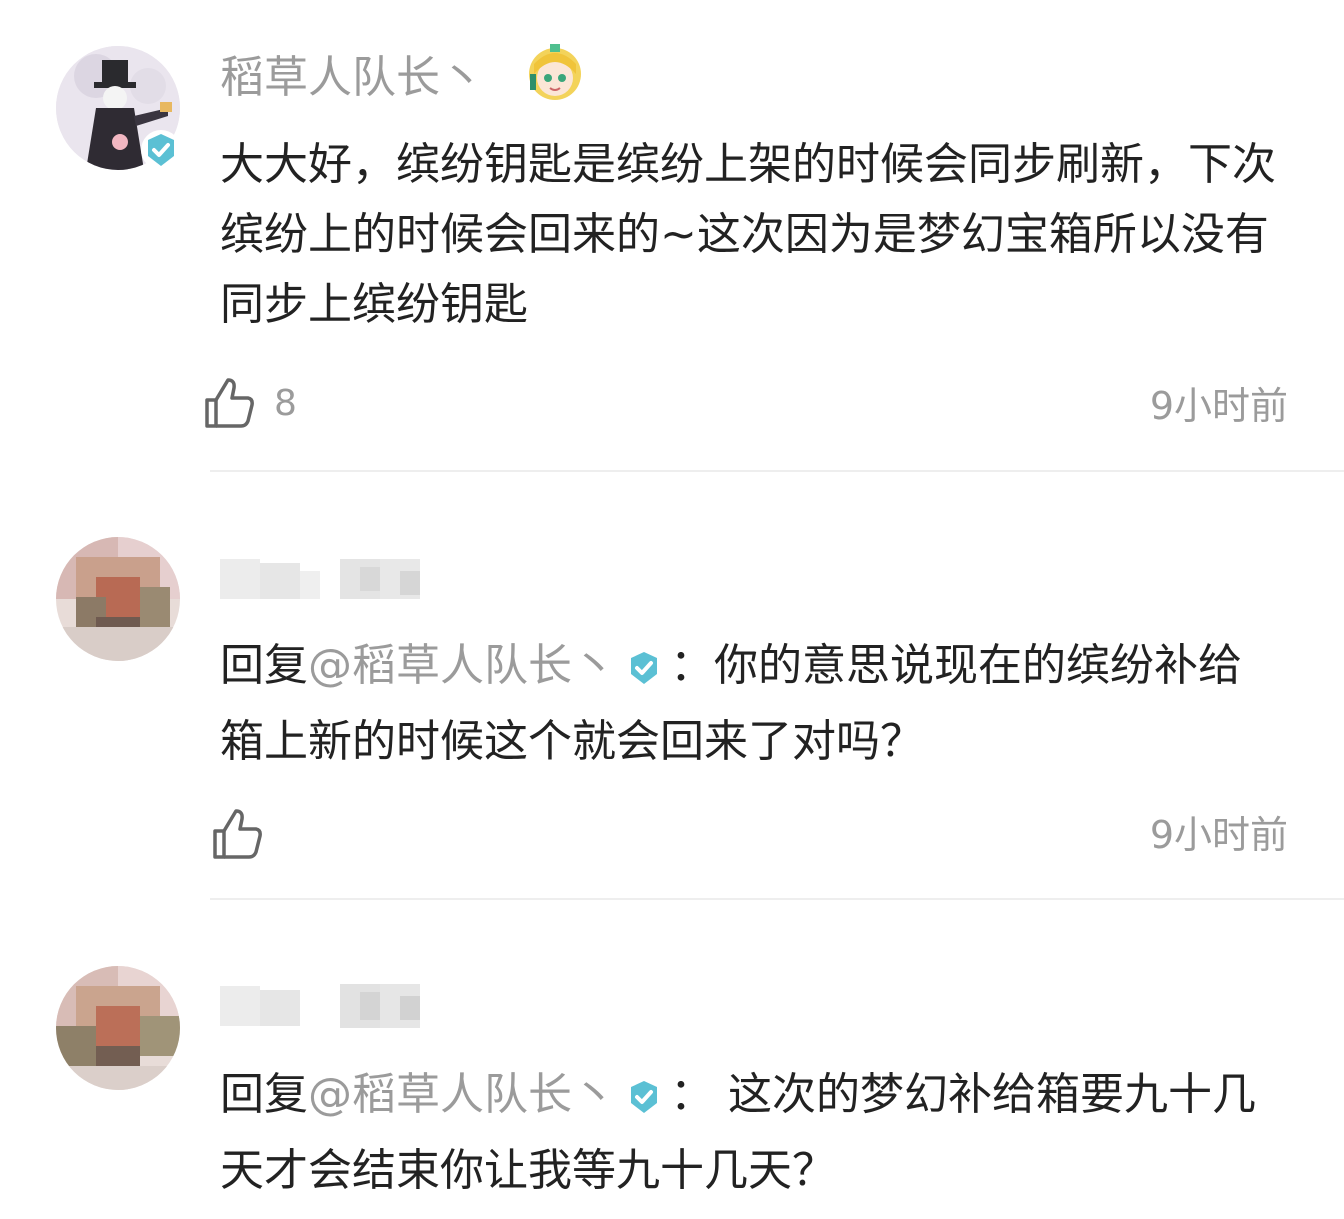 The height and width of the screenshot is (1219, 1344). I want to click on comment-text: 回复@稻草人队长丶： 这次的梦幻补给箱要九十几天才会结束你让我等九十几天？, so click(755, 1133).